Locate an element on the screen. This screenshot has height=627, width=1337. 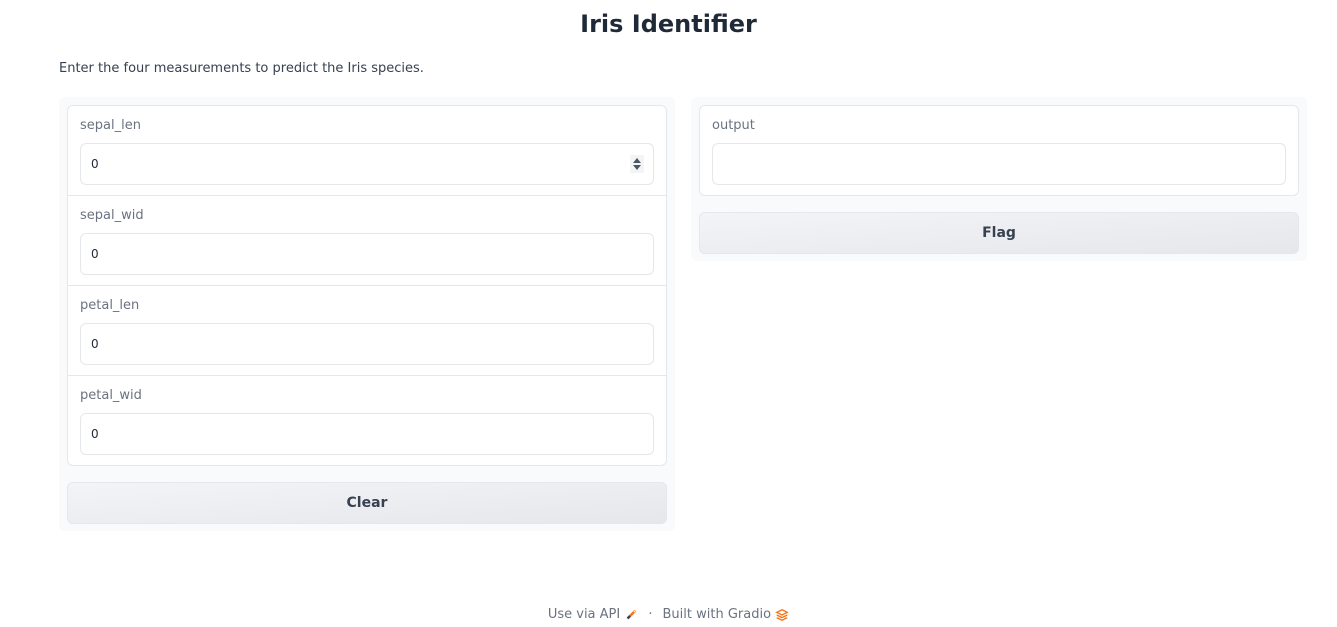
rocket-icon is located at coordinates (631, 614).